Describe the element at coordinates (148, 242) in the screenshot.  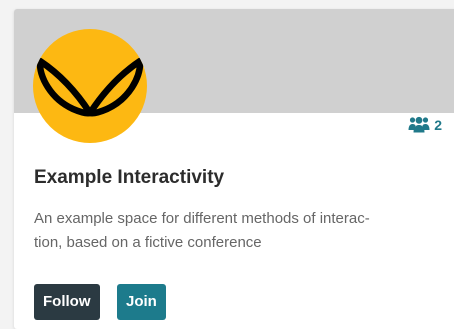
I see `space-description-line: tion, based on a fictive conference` at that location.